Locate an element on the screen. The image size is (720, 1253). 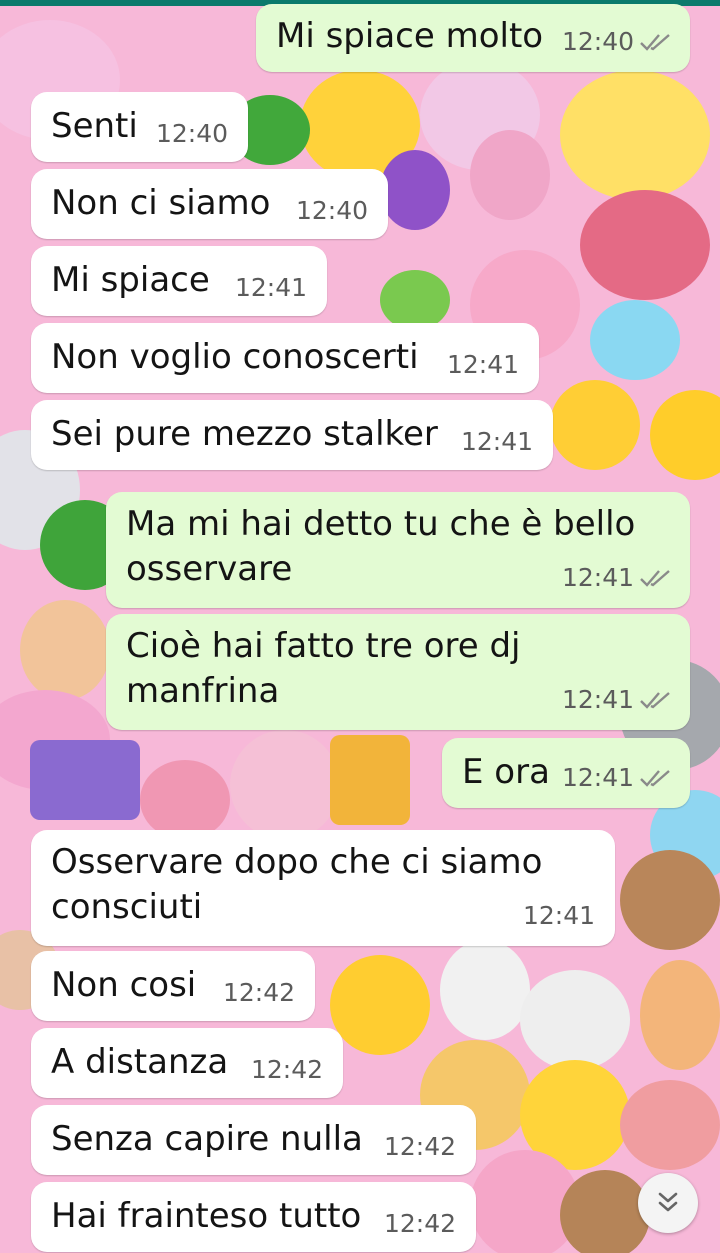
message-bubble-incoming: Non voglio conoscerti 12:41 is located at coordinates (285, 358).